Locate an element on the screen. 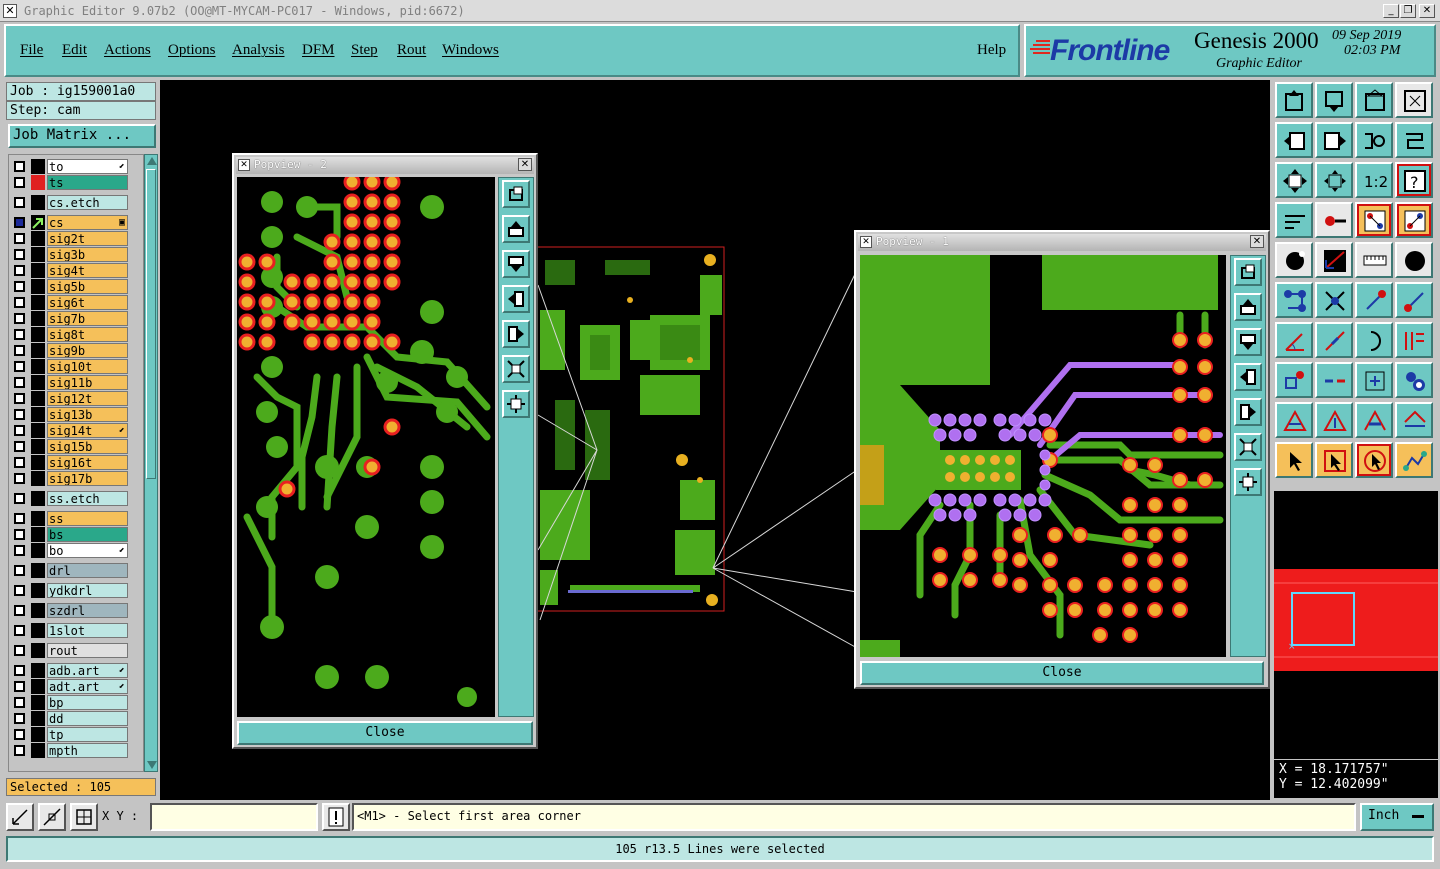 Image resolution: width=1440 pixels, height=869 pixels. layer-row: sig11b is located at coordinates (71, 382).